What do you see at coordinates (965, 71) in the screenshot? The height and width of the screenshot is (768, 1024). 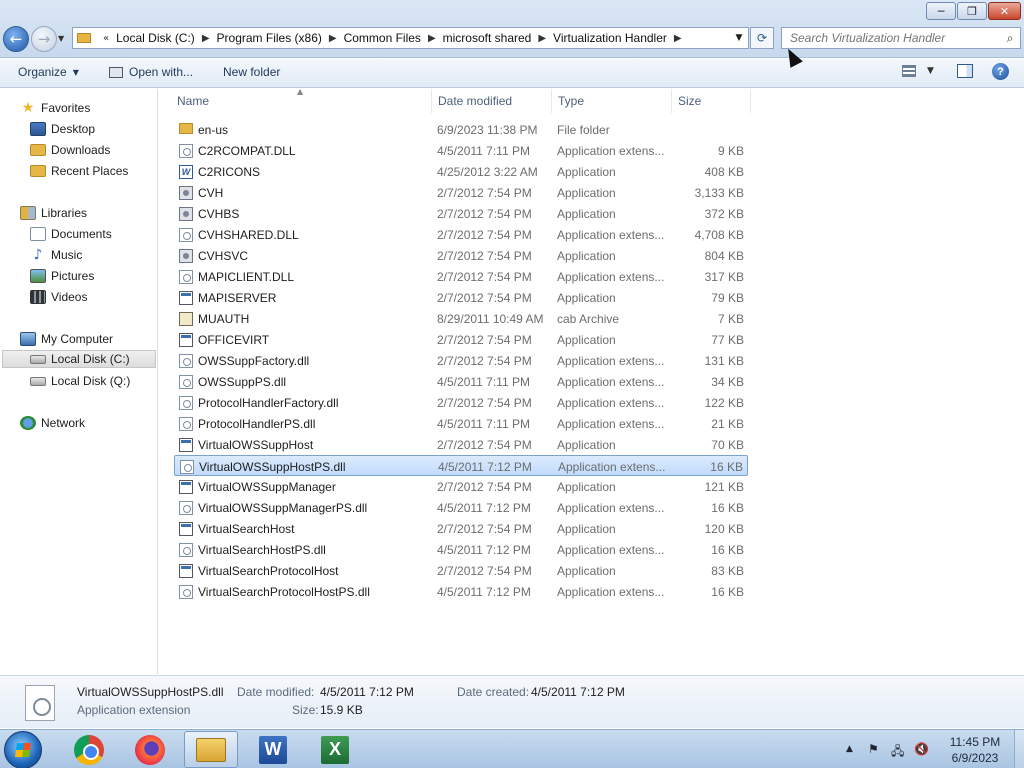 I see `preview-pane-icon` at bounding box center [965, 71].